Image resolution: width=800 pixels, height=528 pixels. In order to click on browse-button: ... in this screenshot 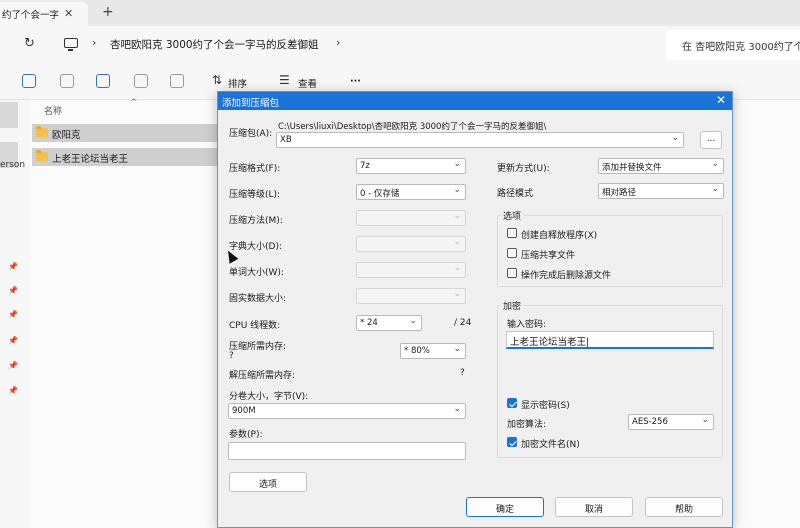, I will do `click(711, 140)`.